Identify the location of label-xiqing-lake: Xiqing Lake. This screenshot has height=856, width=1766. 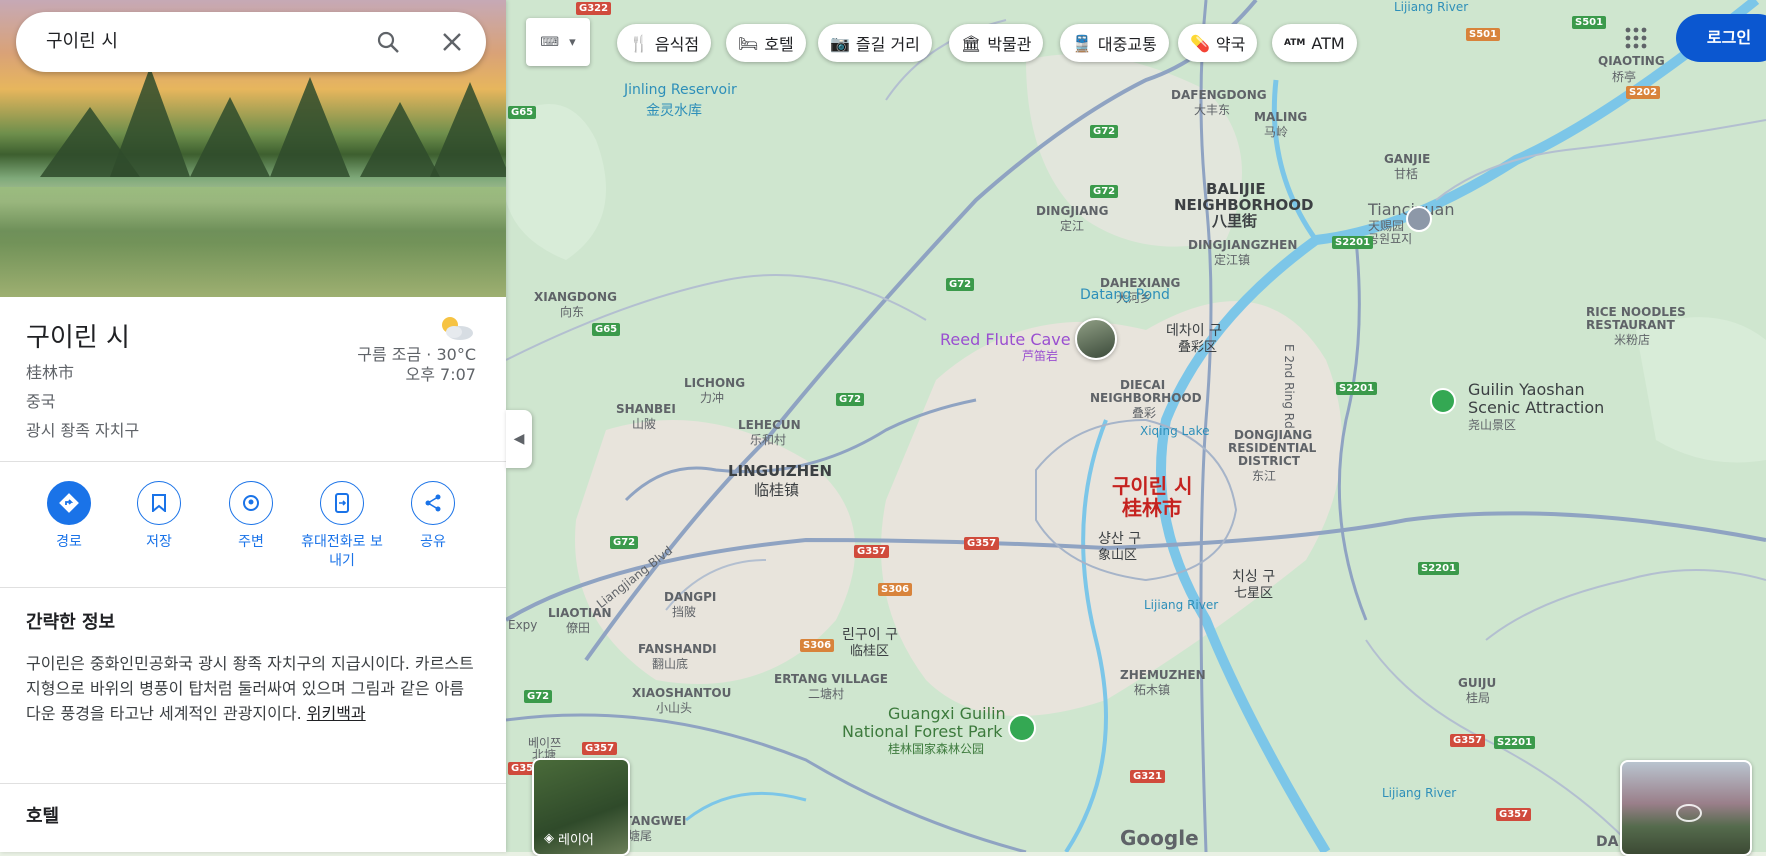
(1175, 431).